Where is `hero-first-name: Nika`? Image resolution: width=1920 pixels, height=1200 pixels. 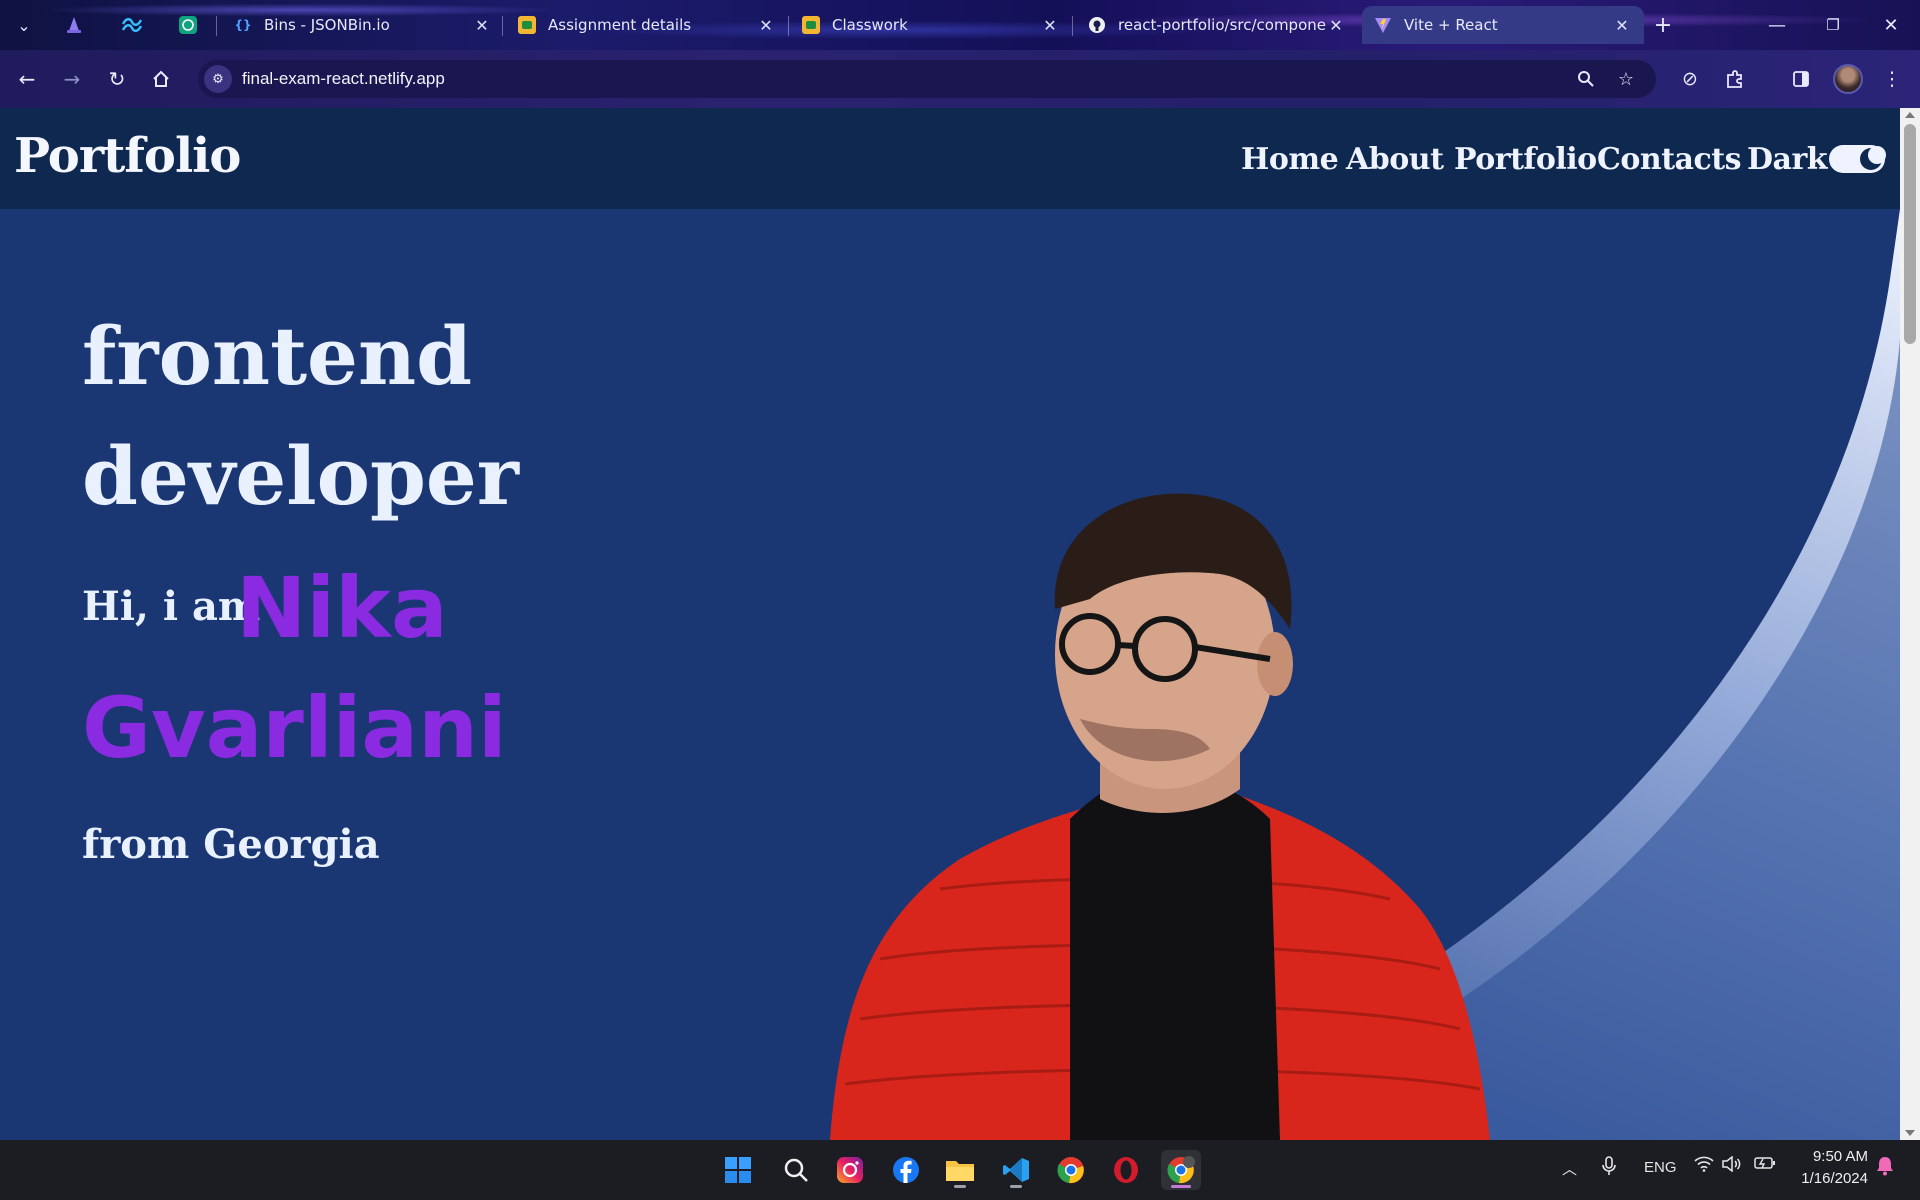
hero-first-name: Nika is located at coordinates (342, 608).